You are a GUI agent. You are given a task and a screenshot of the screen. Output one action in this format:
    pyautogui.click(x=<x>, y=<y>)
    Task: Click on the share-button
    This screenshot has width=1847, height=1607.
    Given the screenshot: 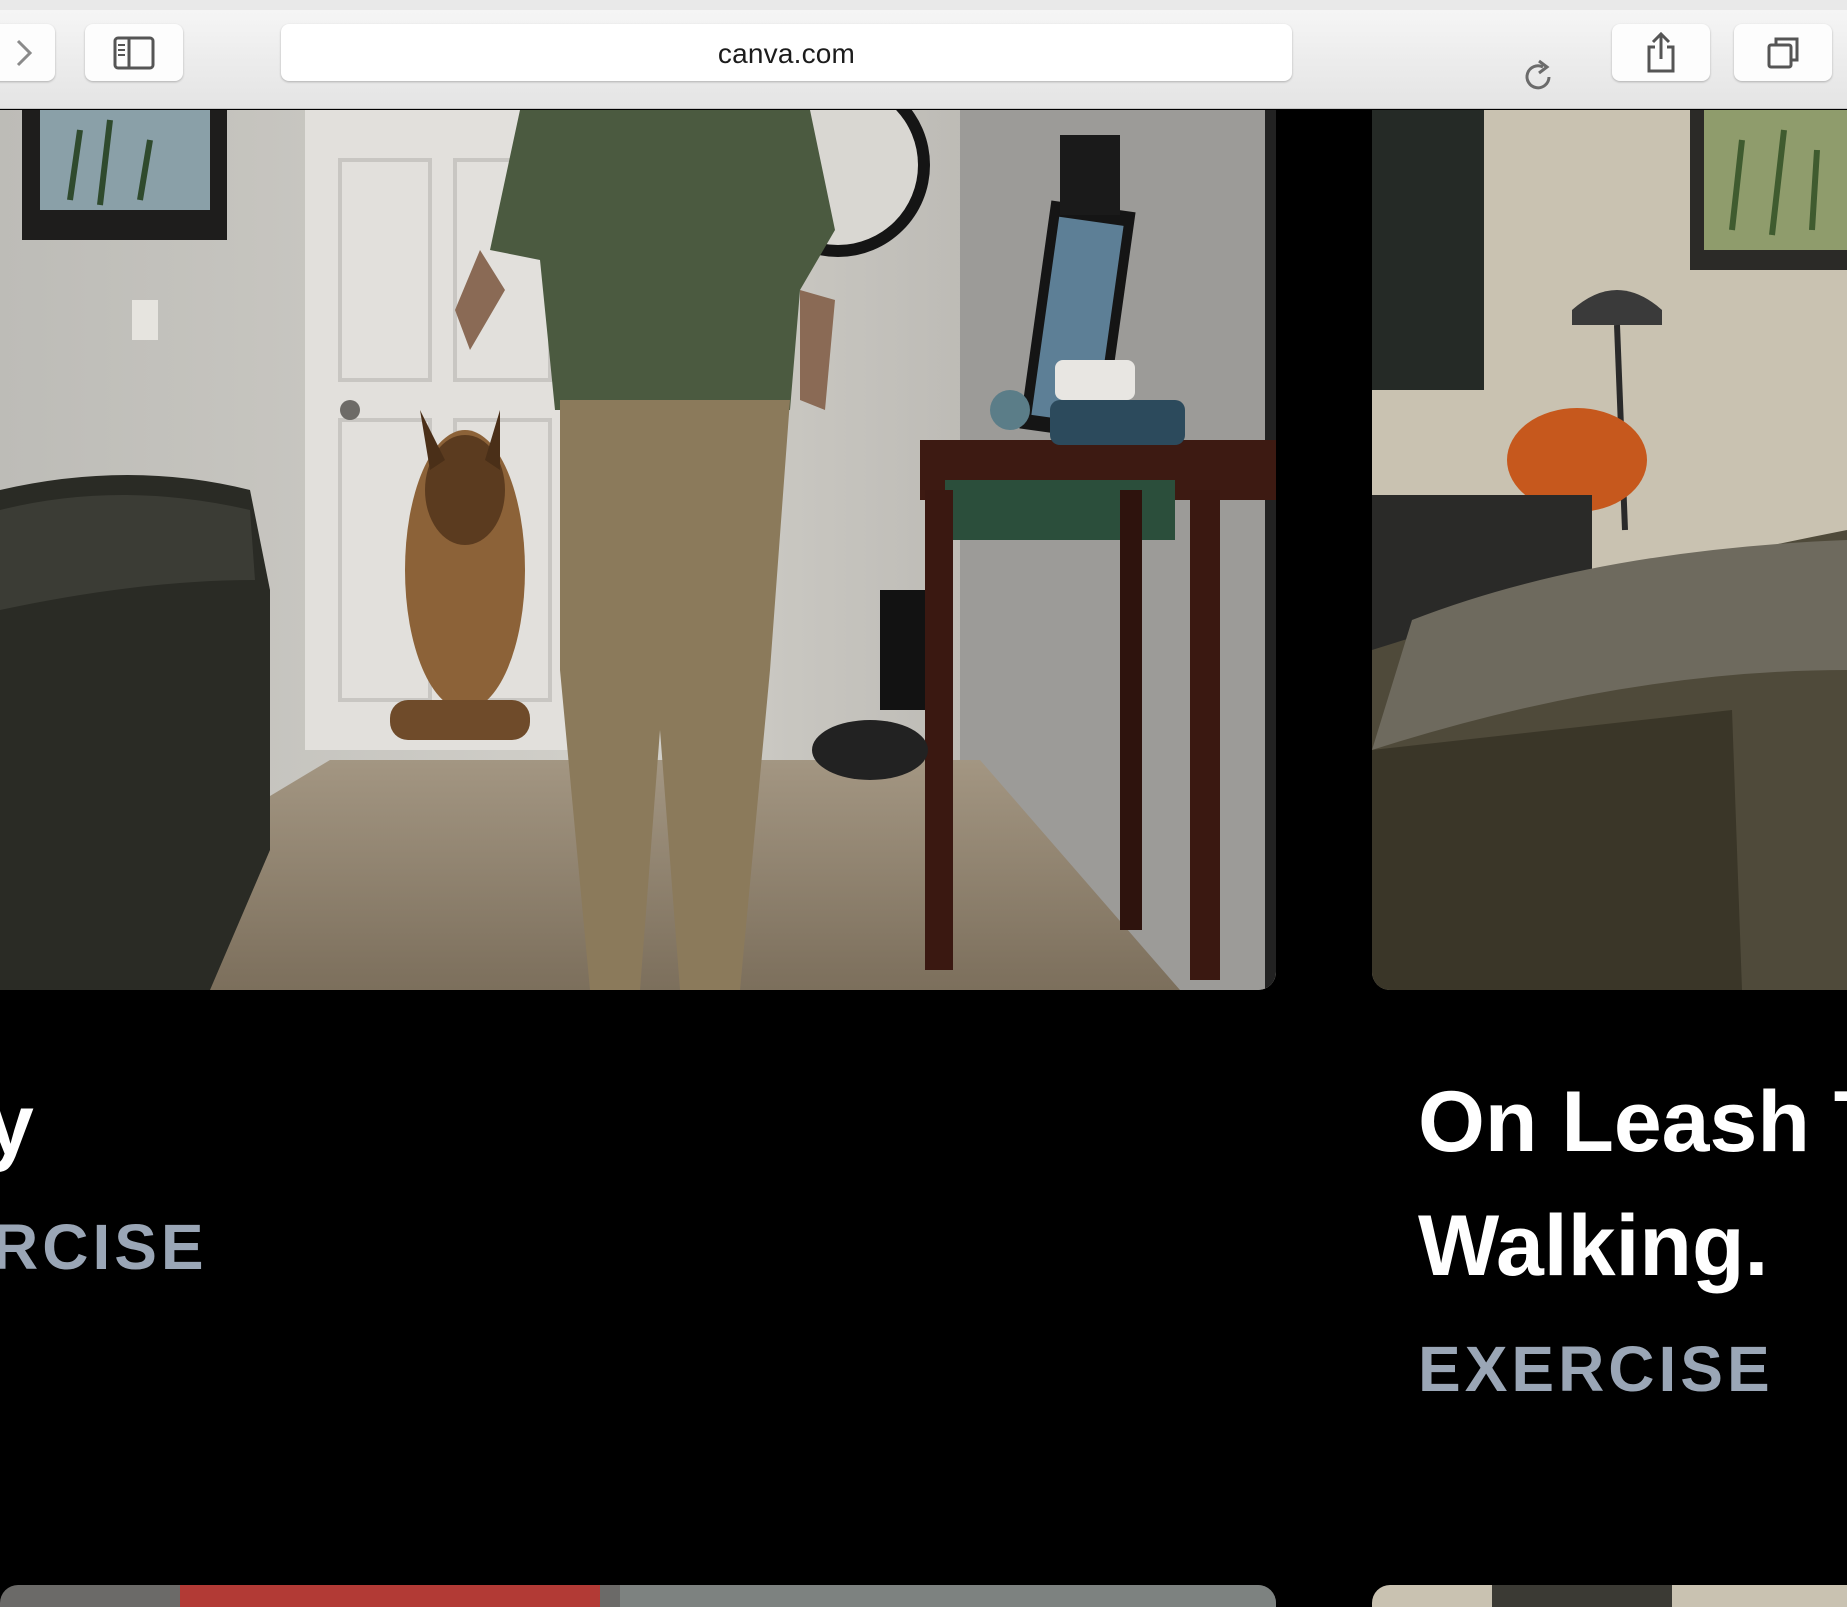 What is the action you would take?
    pyautogui.click(x=1661, y=52)
    